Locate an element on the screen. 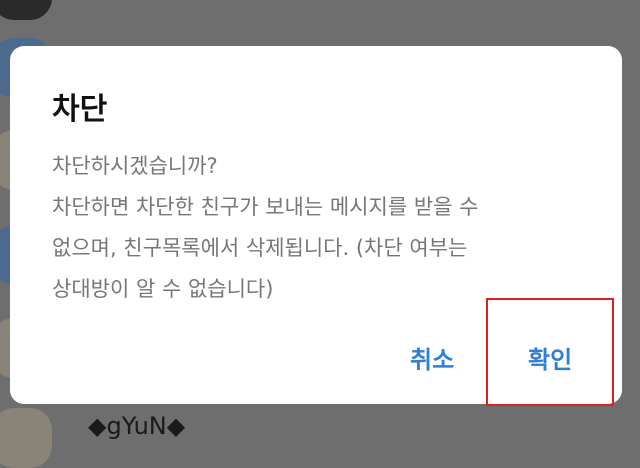 This screenshot has width=640, height=468. message-line: 없으며, 친구목록에서 삭제됩니다. (차단 여부는 is located at coordinates (260, 248).